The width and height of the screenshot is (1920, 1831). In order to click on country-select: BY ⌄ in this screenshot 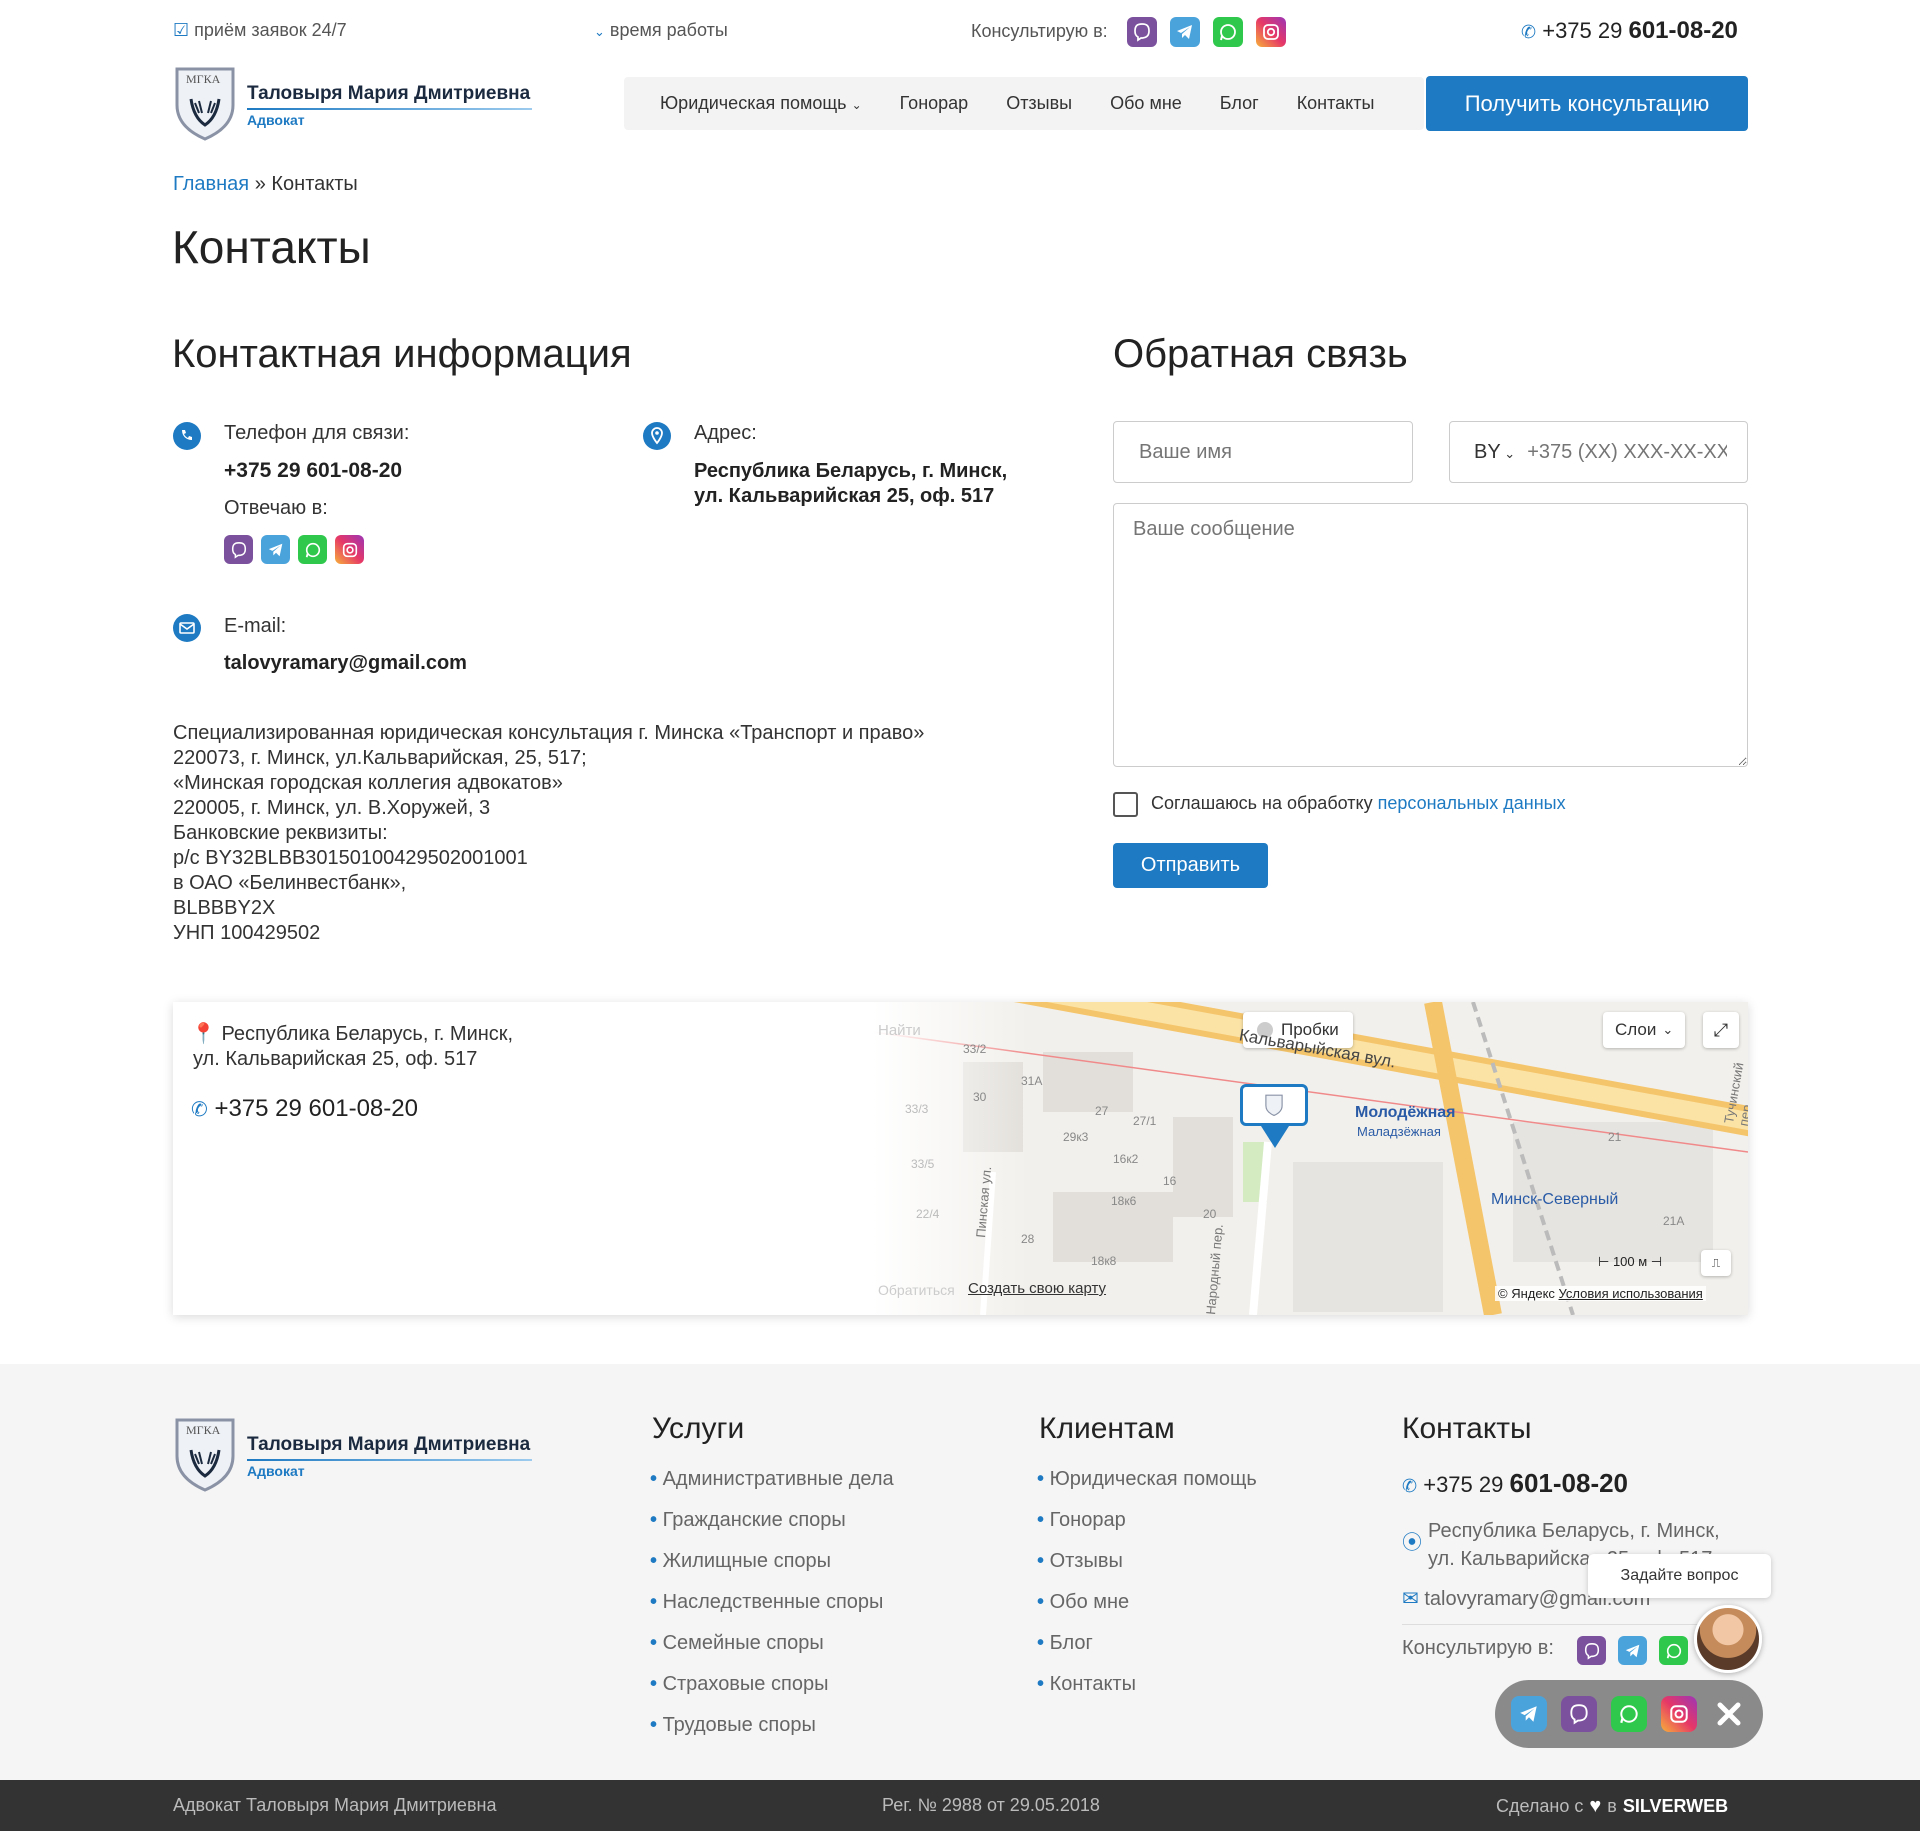, I will do `click(1494, 452)`.